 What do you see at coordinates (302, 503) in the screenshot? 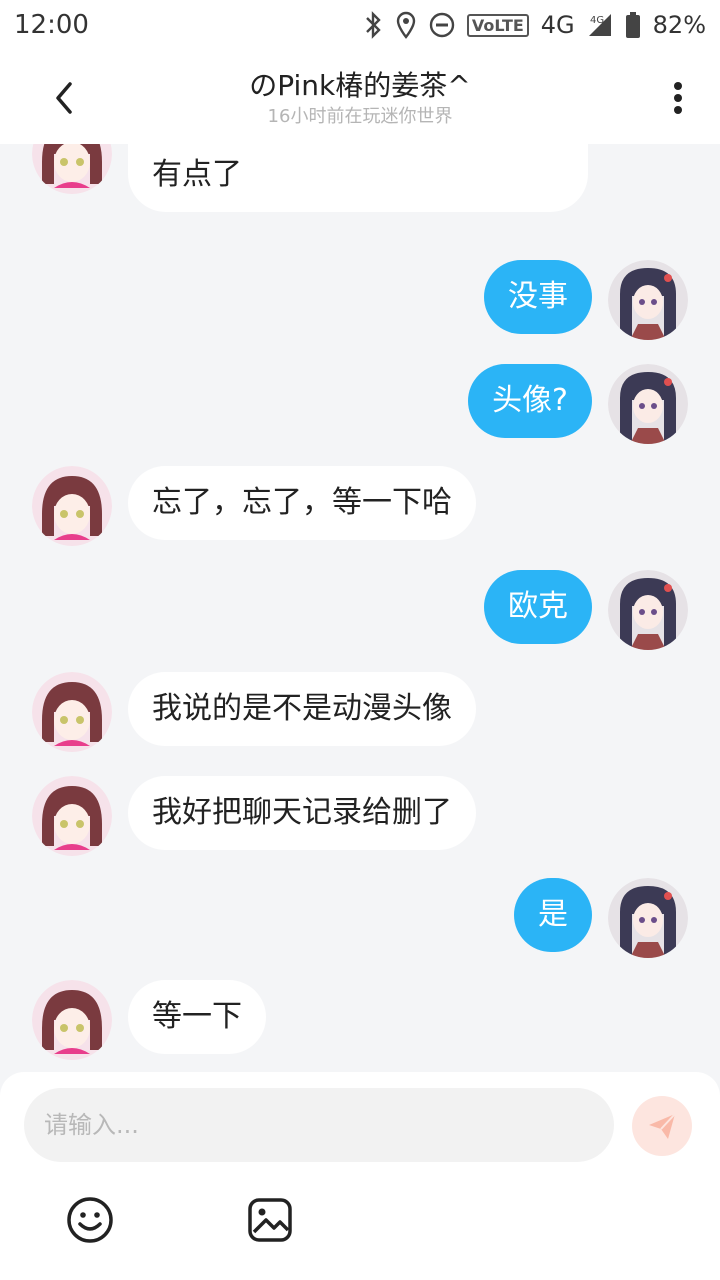
I see `message-bubble-incoming: 忘了，忘了，等一下哈` at bounding box center [302, 503].